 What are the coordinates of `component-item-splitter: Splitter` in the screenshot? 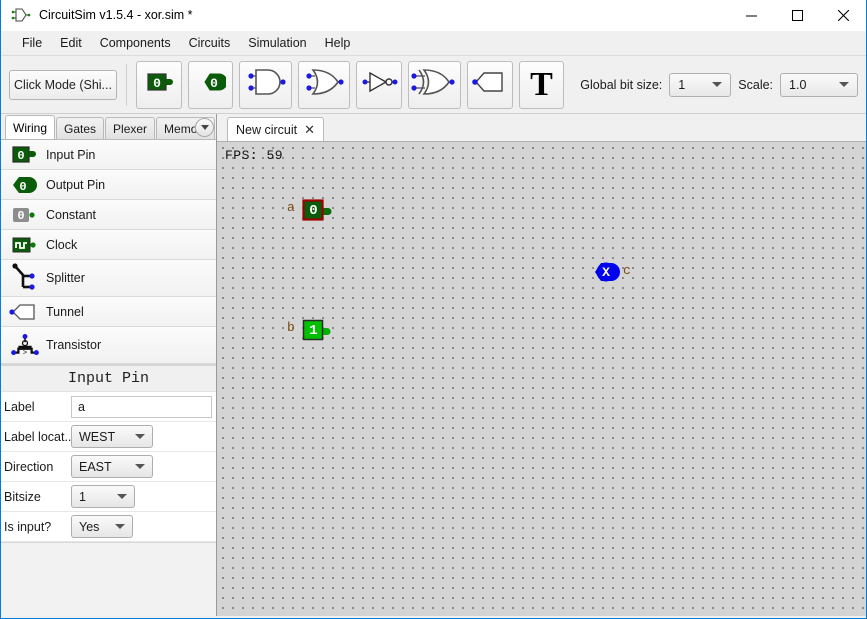 It's located at (108, 278).